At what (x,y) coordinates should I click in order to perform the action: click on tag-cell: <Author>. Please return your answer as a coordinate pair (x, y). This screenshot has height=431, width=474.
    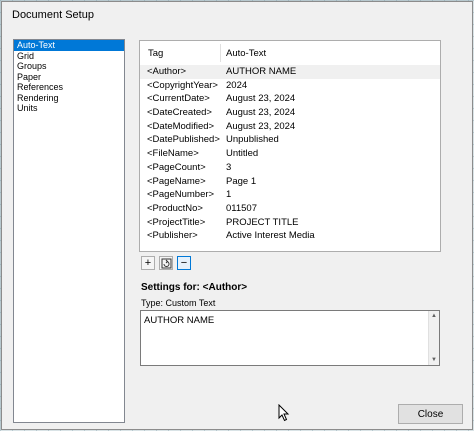
    Looking at the image, I should click on (167, 71).